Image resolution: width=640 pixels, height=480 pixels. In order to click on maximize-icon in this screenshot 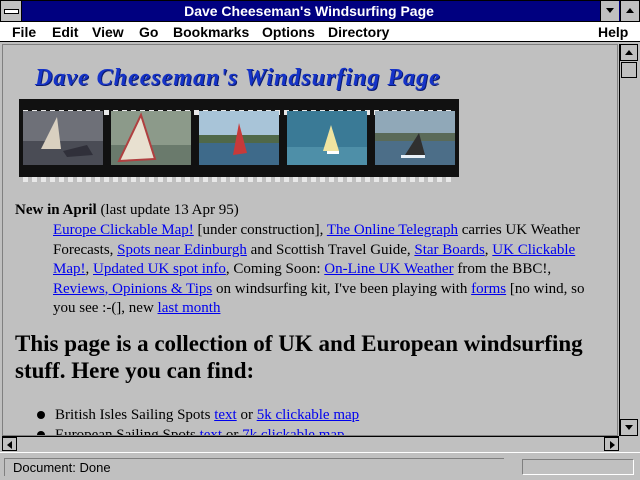, I will do `click(630, 10)`.